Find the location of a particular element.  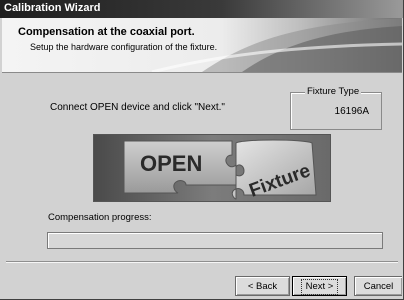

progress-label: Compensation progress: is located at coordinates (100, 217).